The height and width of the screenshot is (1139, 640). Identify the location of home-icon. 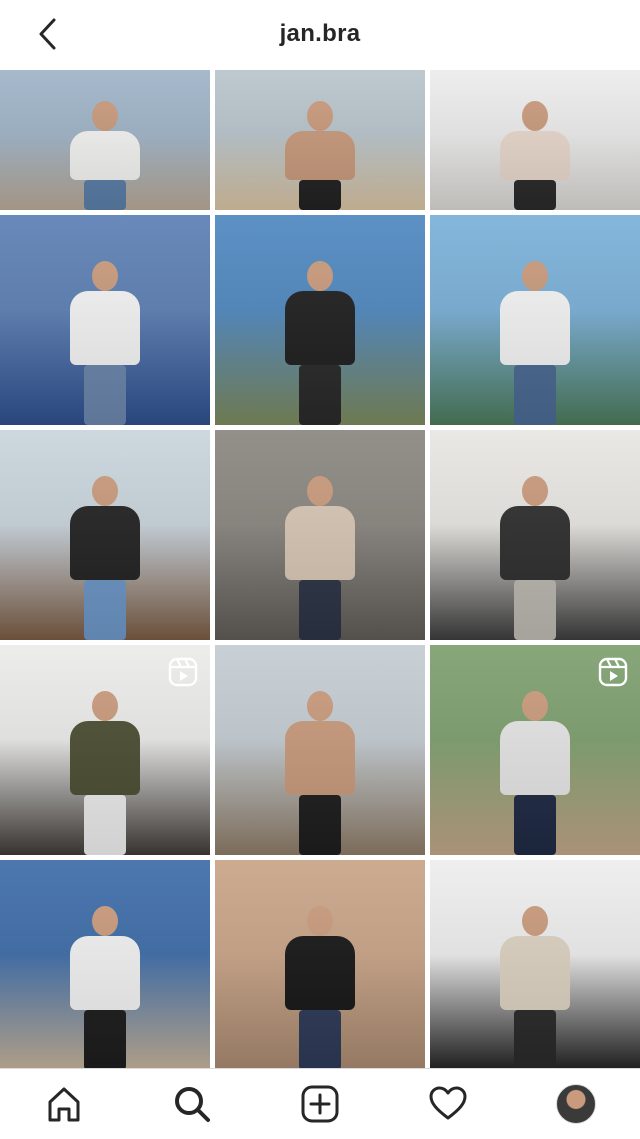
(64, 1104).